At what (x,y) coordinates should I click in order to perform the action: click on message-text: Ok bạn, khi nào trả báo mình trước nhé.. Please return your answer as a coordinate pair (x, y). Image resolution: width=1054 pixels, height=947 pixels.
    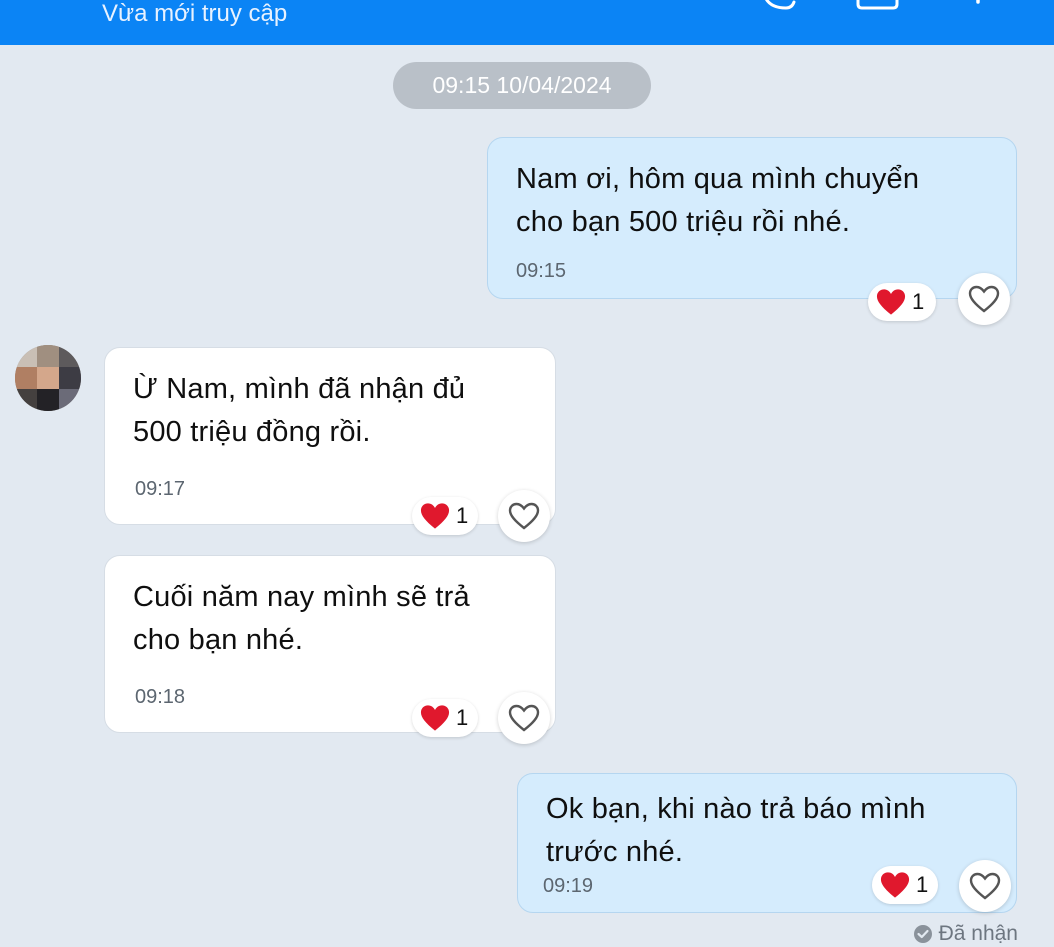
    Looking at the image, I should click on (767, 831).